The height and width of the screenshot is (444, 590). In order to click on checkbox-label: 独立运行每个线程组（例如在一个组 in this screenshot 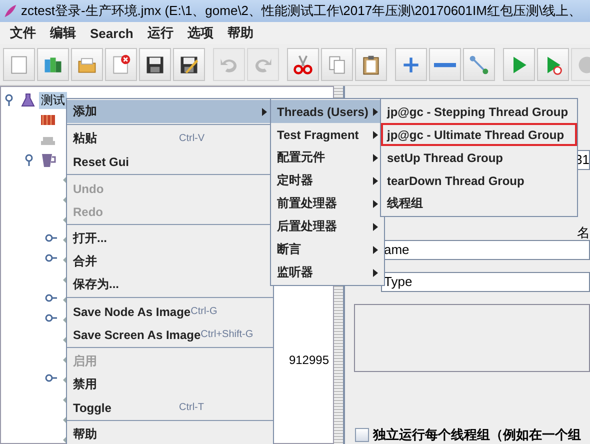, I will do `click(477, 435)`.